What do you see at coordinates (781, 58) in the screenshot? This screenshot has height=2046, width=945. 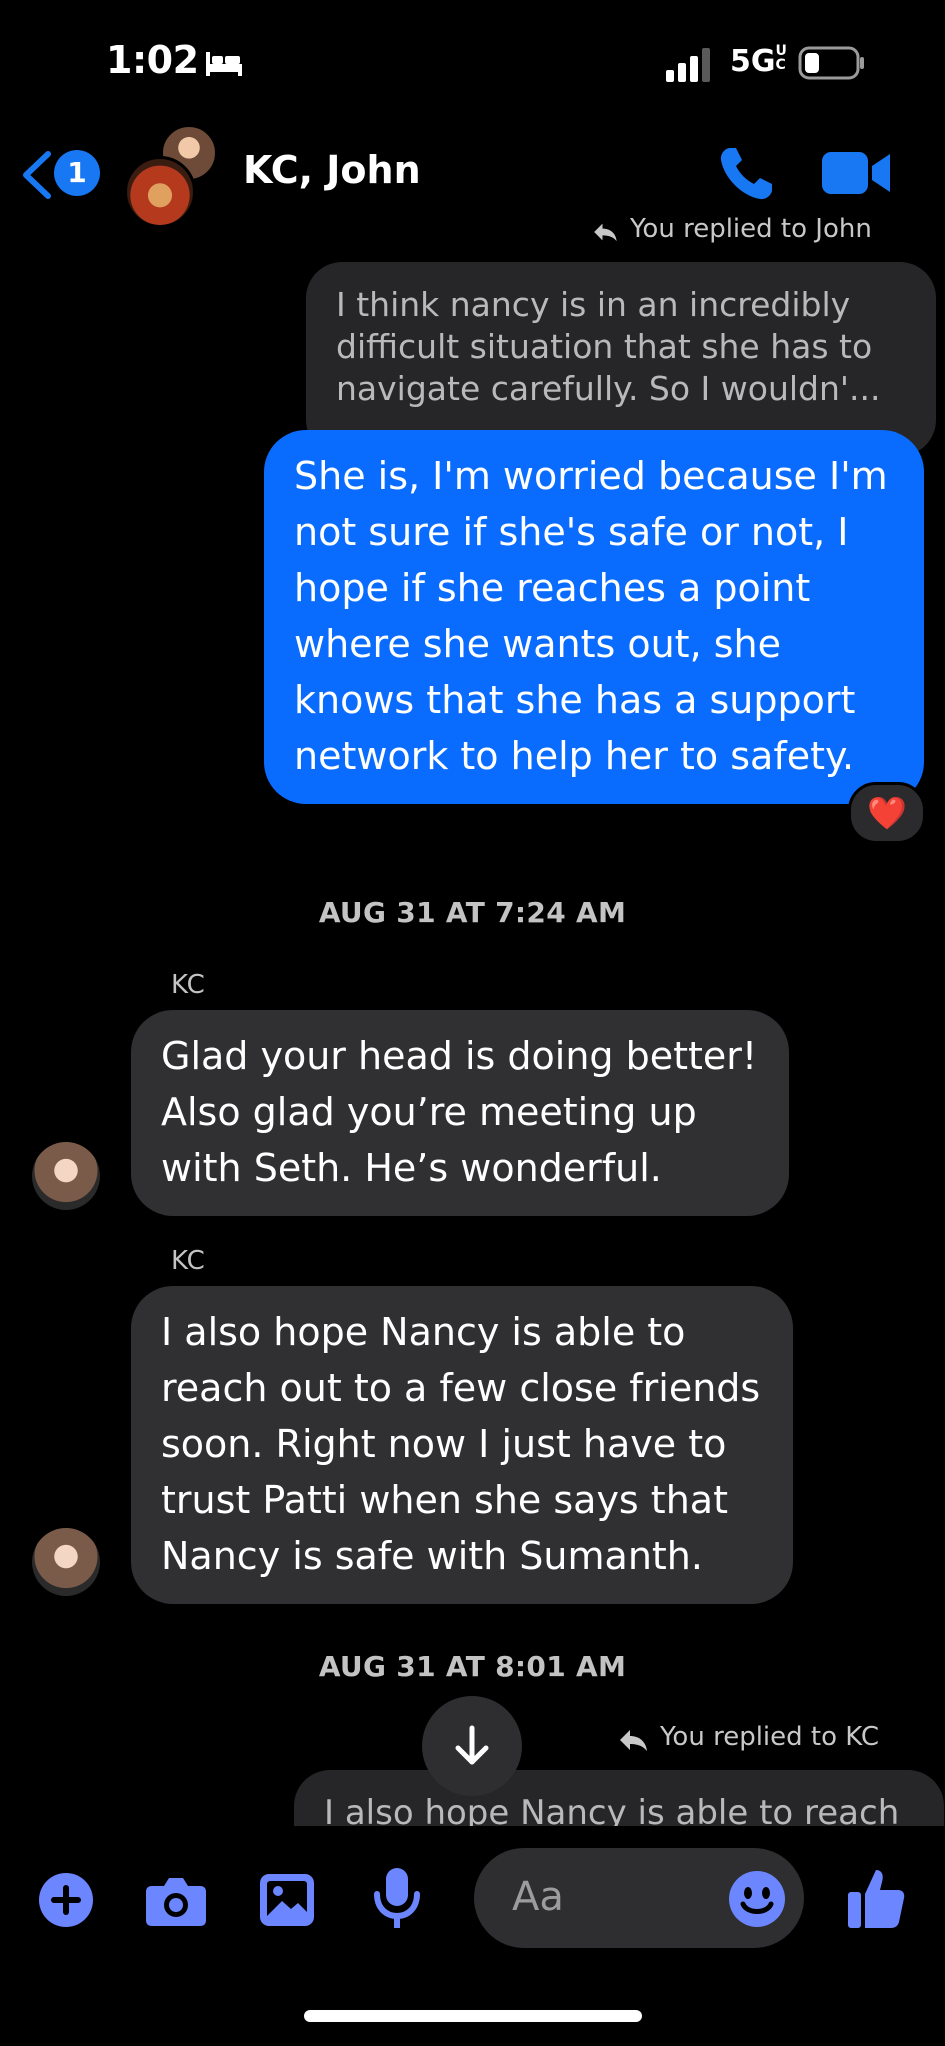 I see `network-subtype: UC` at bounding box center [781, 58].